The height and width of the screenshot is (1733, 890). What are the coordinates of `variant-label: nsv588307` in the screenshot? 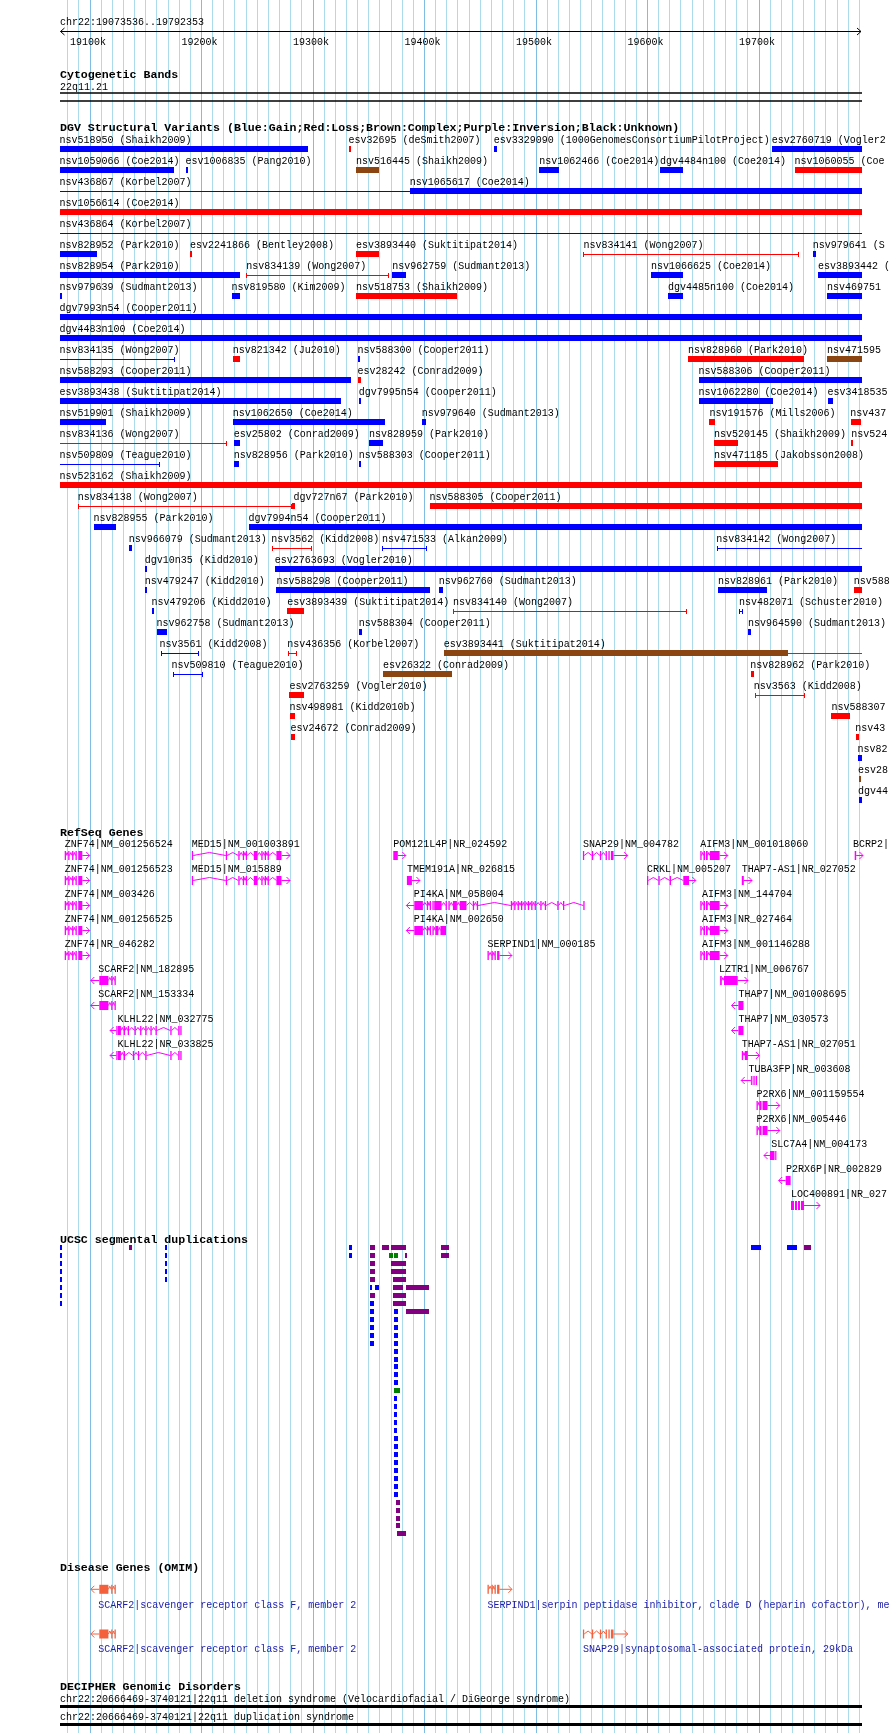 It's located at (858, 707).